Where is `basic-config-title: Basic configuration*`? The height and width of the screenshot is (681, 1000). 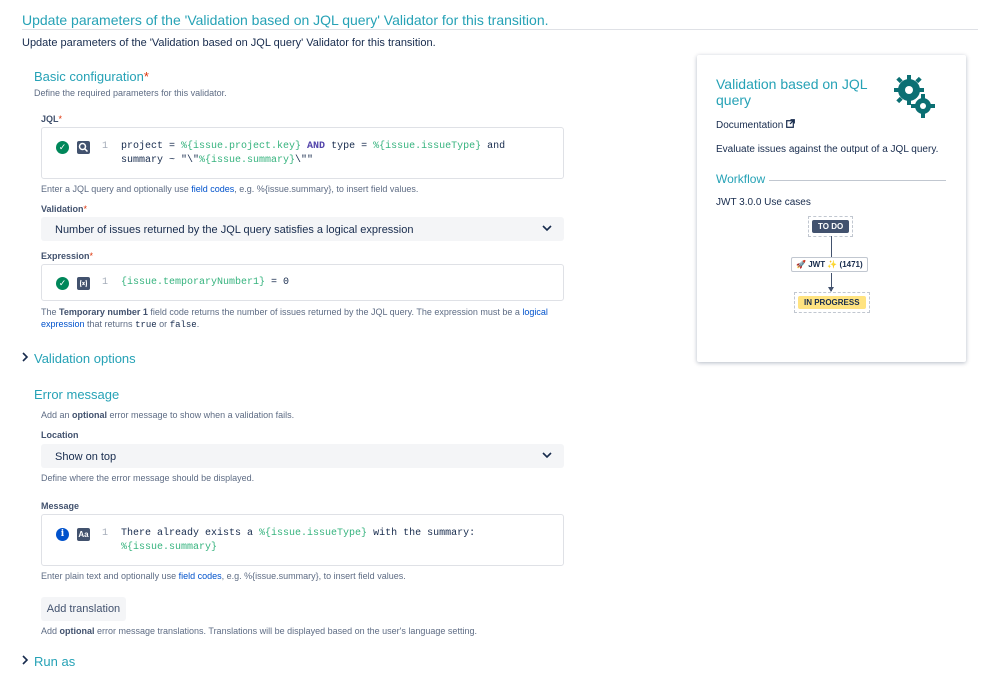 basic-config-title: Basic configuration* is located at coordinates (91, 76).